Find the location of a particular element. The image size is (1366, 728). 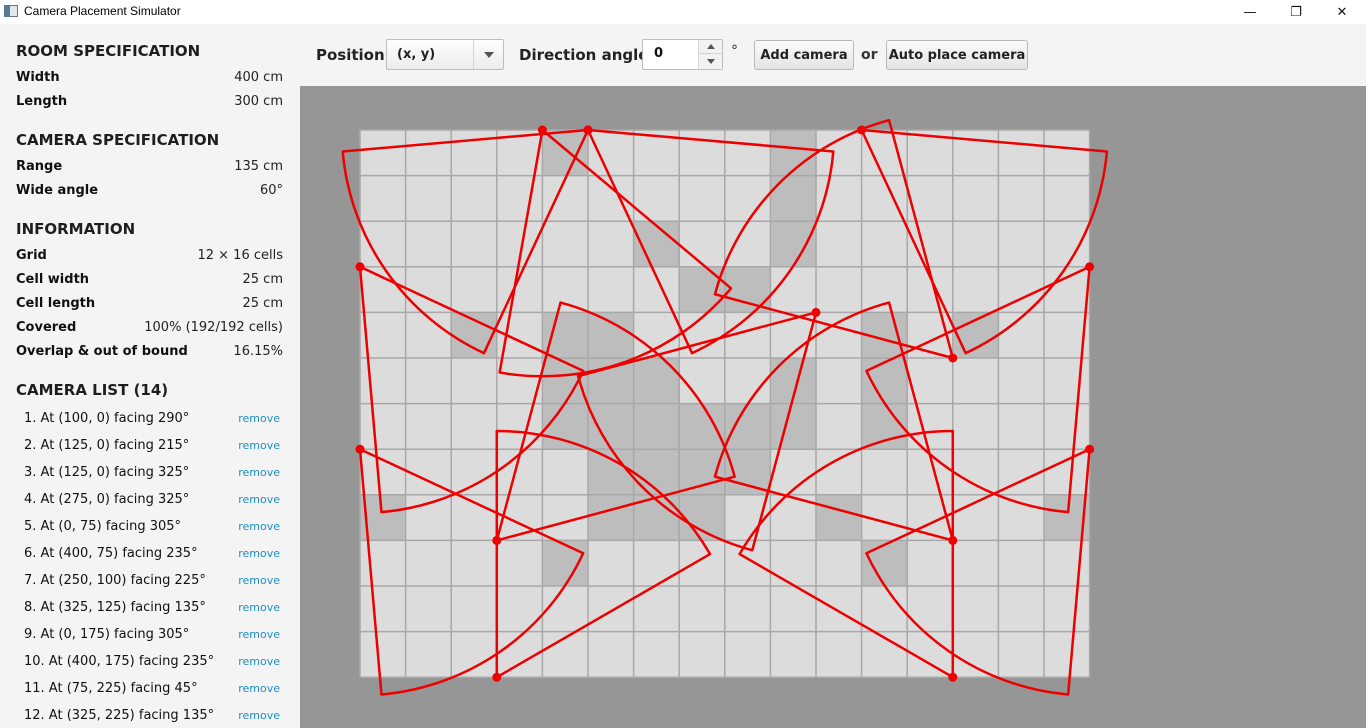

spinner-increment-button is located at coordinates (710, 47).